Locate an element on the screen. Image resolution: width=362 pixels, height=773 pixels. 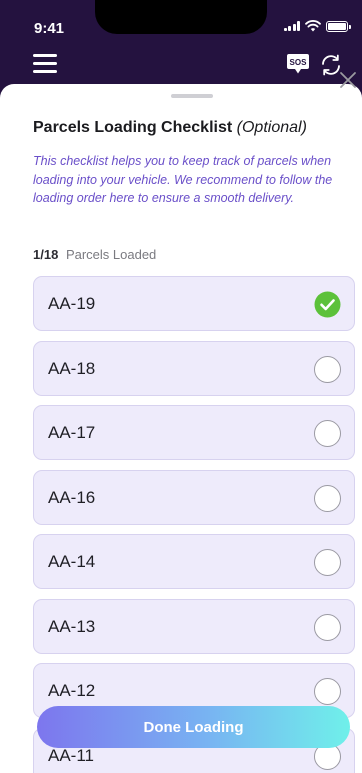
parcel-code: AA-16 is located at coordinates (72, 497).